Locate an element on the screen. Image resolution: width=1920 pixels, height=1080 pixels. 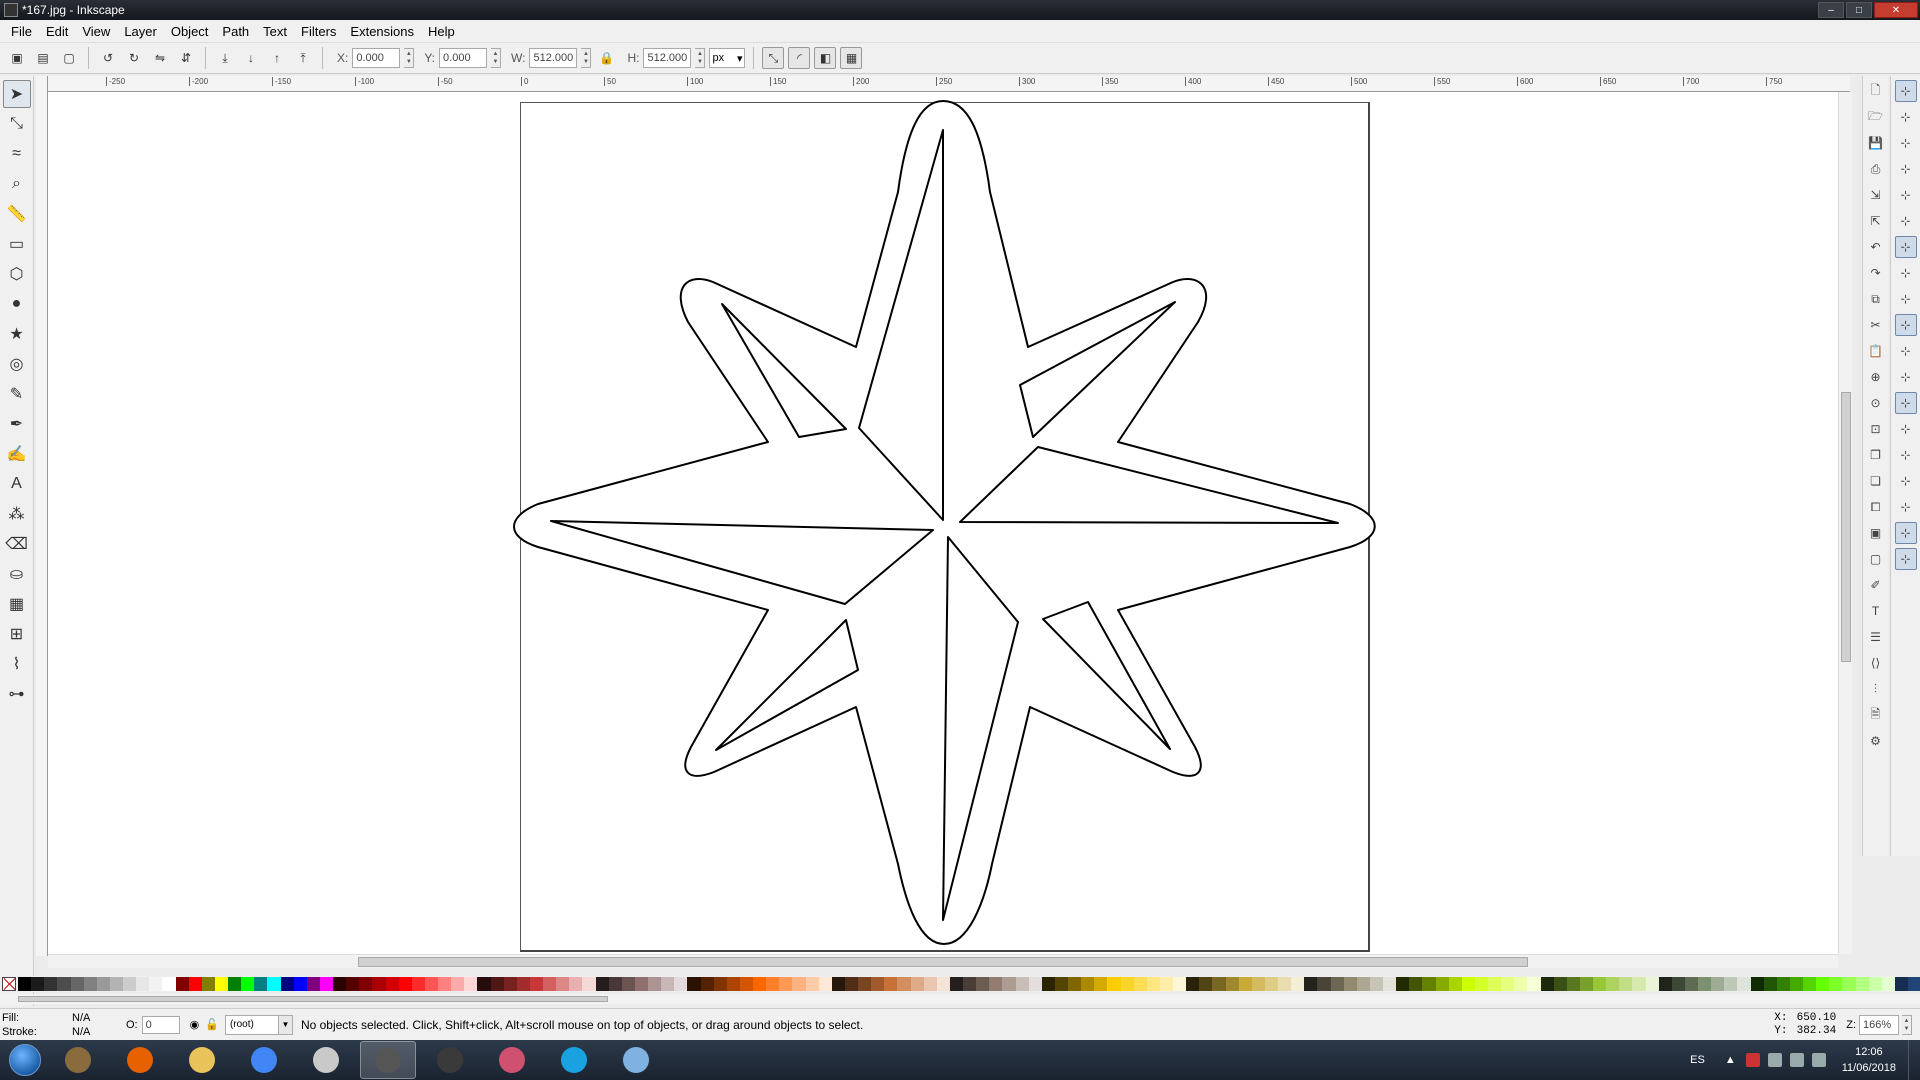
no-paint-swatch is located at coordinates (9, 984).